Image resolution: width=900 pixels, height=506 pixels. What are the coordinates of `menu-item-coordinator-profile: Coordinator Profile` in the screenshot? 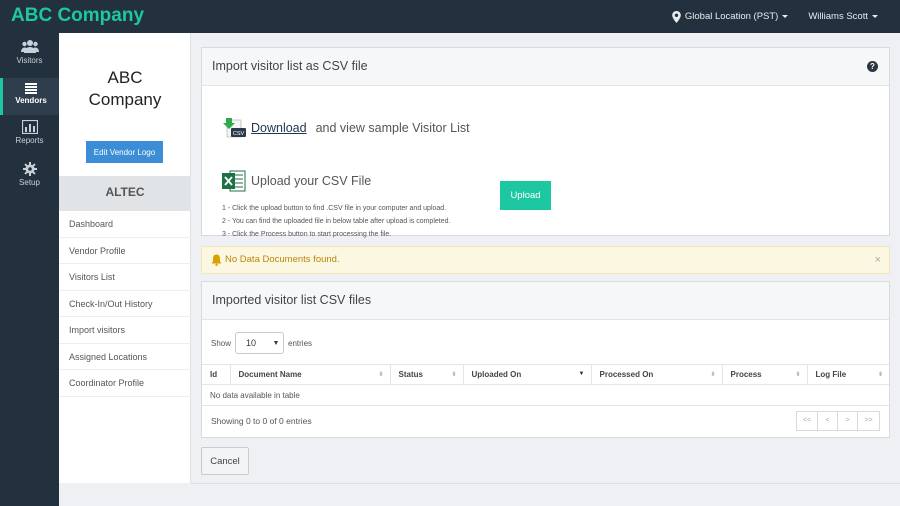 It's located at (125, 383).